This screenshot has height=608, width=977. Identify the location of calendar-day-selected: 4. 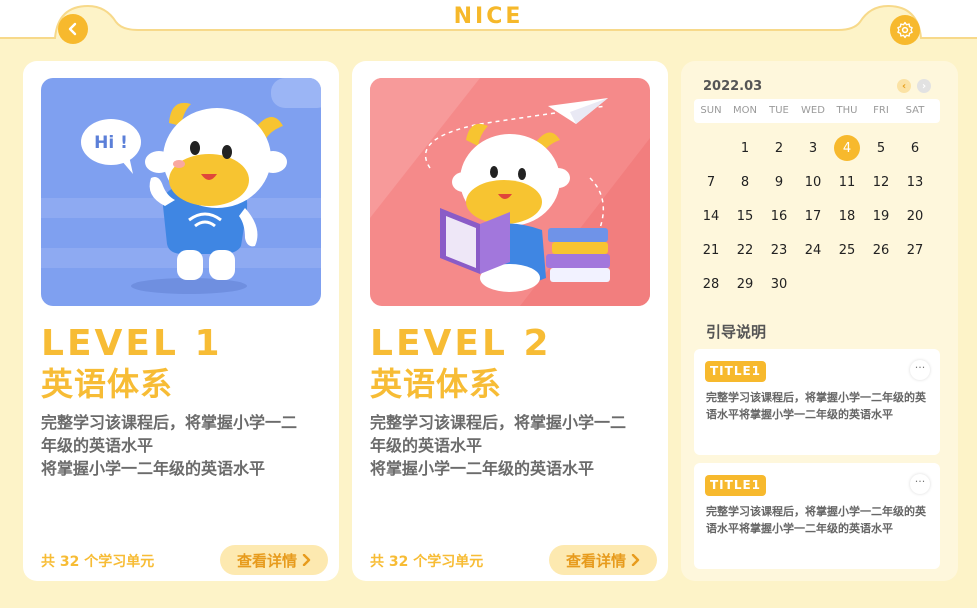
(847, 148).